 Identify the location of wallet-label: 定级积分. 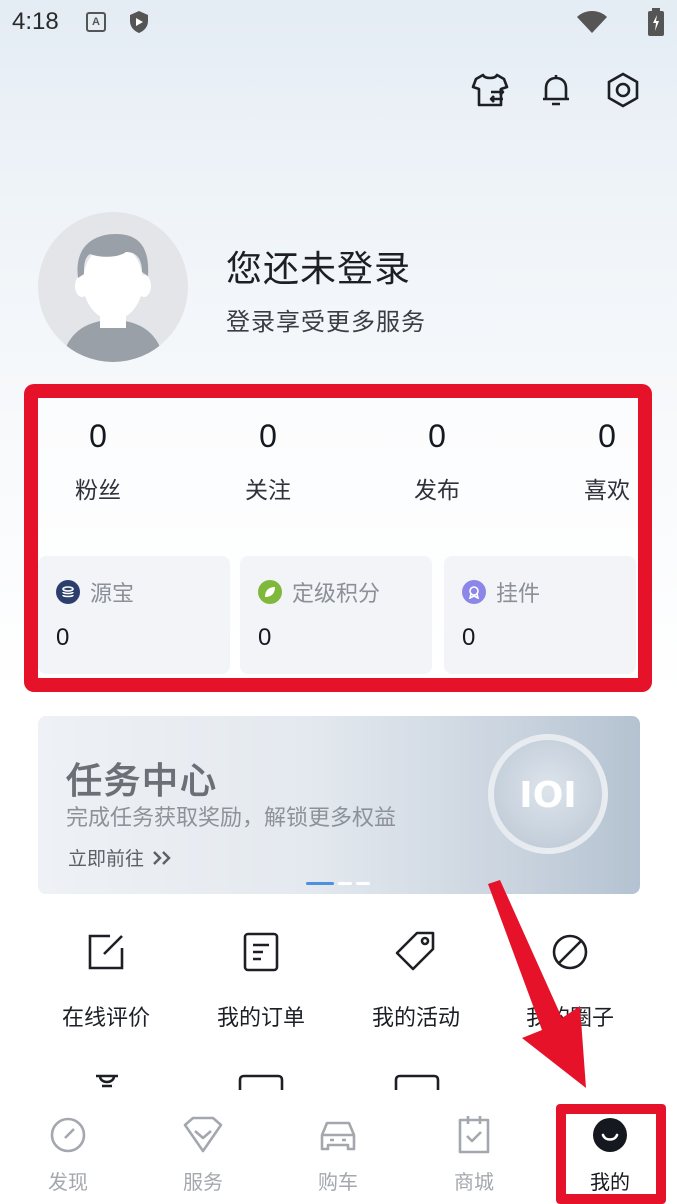
(336, 594).